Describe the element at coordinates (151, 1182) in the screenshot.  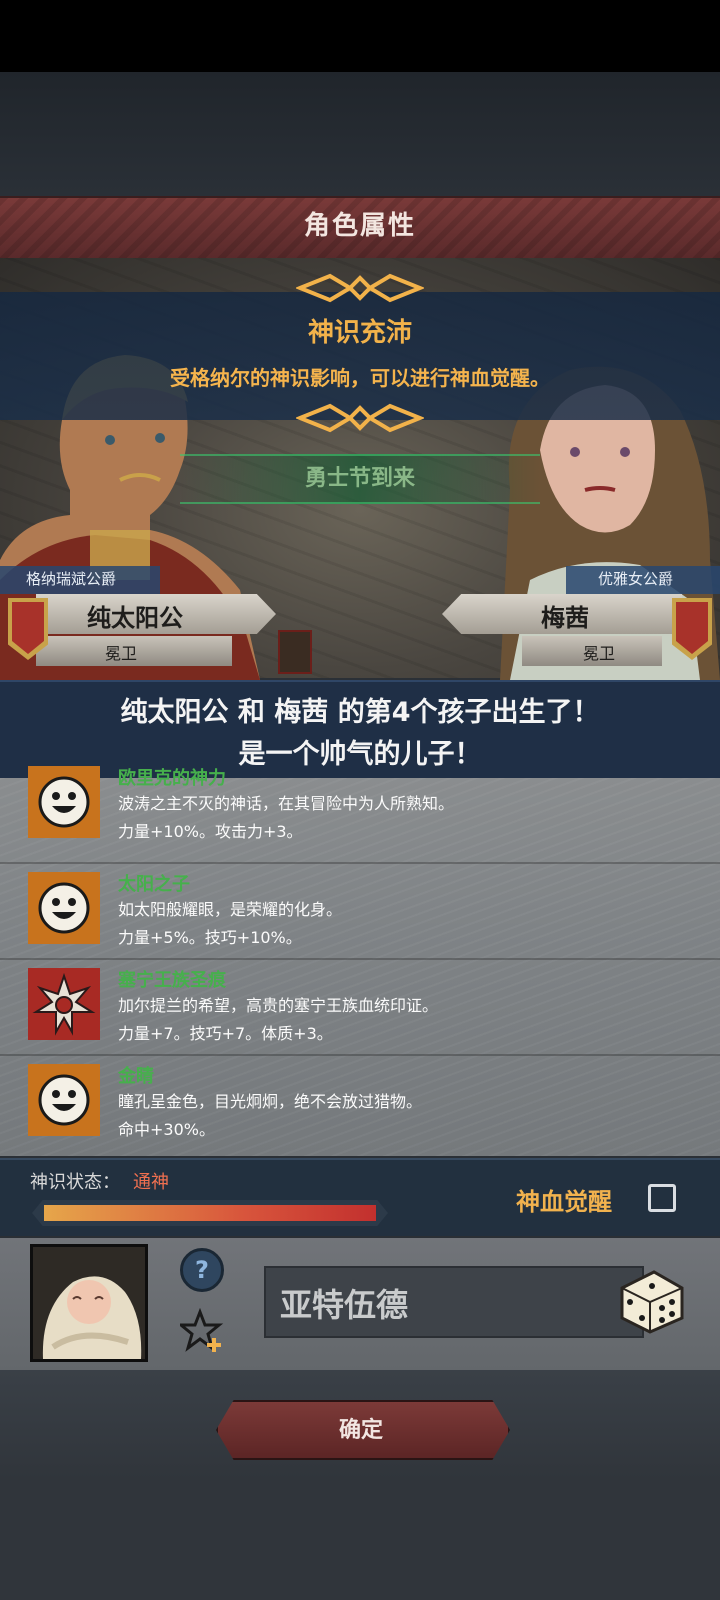
I see `spirit-status-value: 通神` at that location.